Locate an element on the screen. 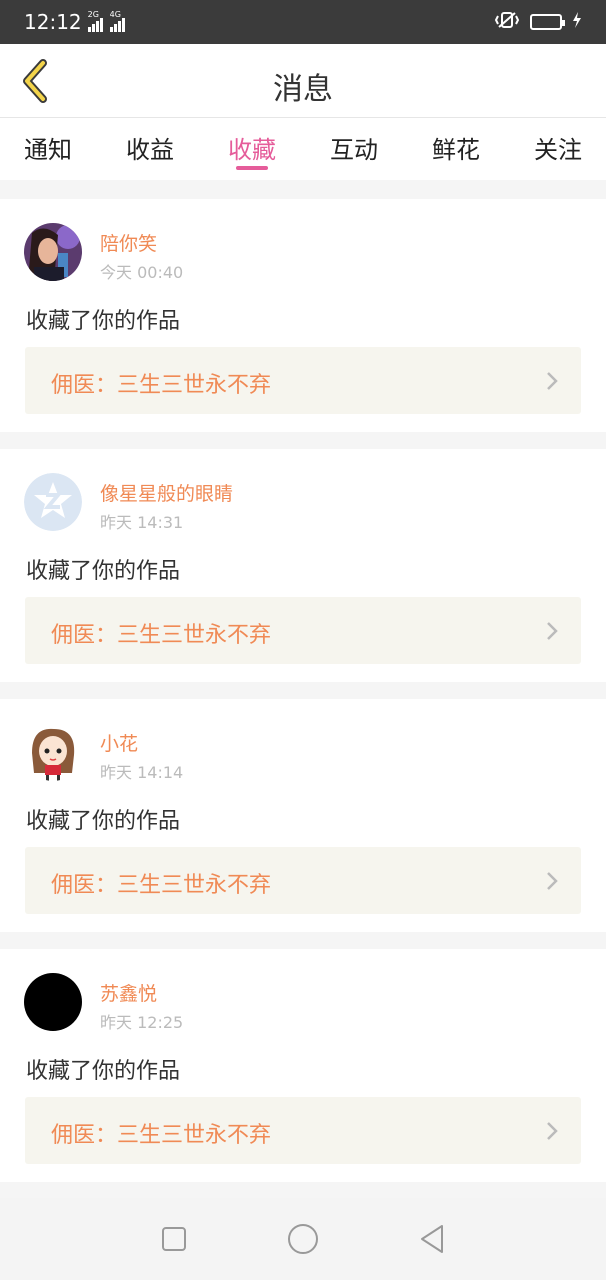 This screenshot has width=606, height=1280. system-nav-bar is located at coordinates (303, 1239).